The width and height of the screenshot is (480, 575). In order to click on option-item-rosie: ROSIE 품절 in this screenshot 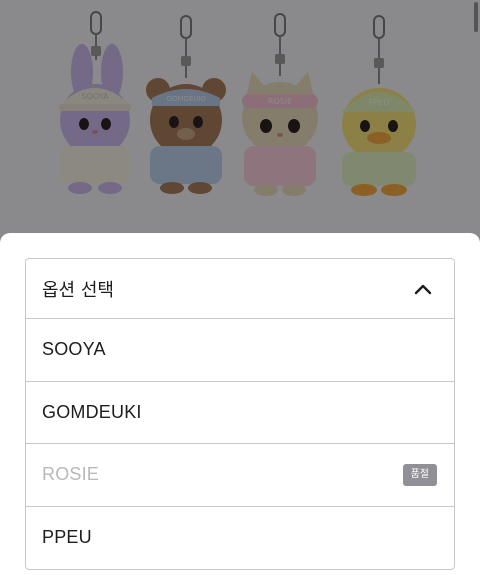, I will do `click(240, 475)`.